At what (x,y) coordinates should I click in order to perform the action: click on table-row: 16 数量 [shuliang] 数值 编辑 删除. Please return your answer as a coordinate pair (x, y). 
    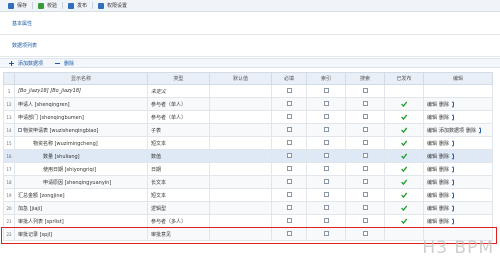
    Looking at the image, I should click on (248, 156).